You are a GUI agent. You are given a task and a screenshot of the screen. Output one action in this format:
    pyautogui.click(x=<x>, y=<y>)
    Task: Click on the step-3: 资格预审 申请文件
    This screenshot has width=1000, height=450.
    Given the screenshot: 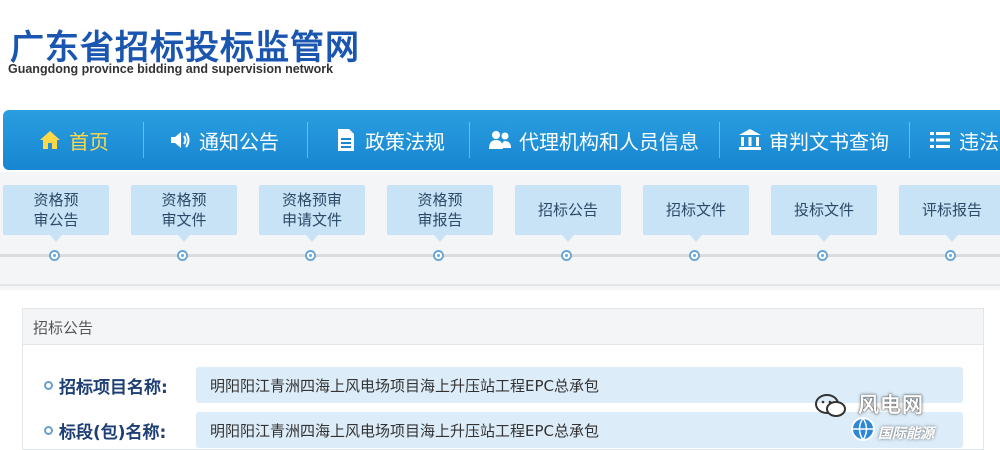 What is the action you would take?
    pyautogui.click(x=312, y=213)
    